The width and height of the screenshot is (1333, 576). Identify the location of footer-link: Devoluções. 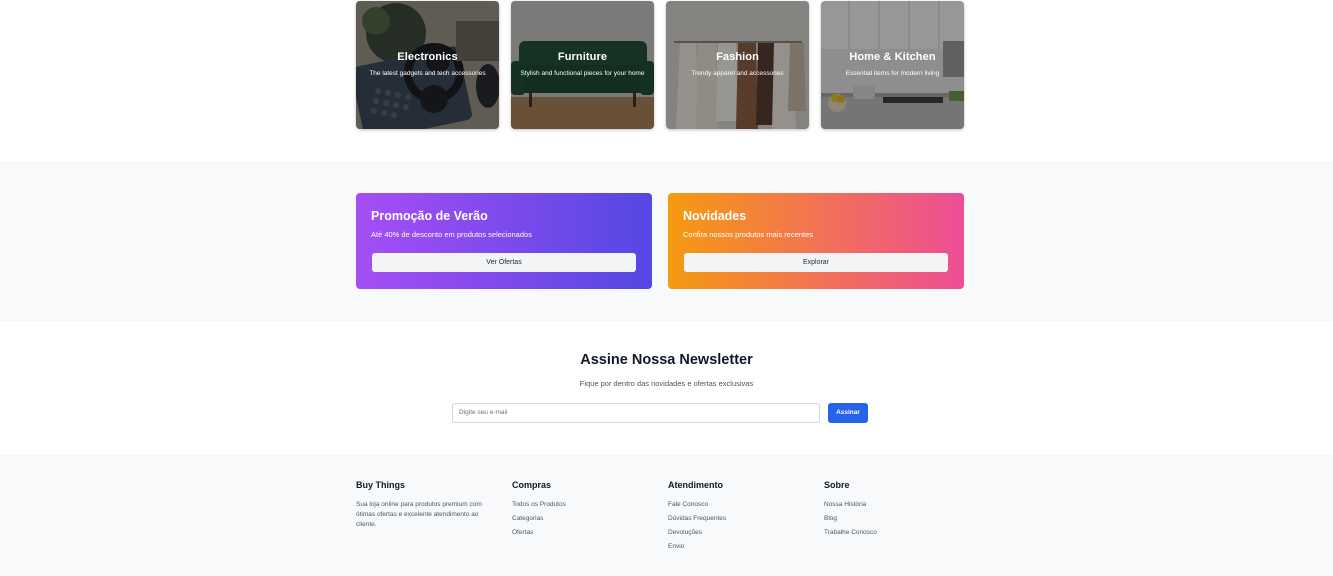
(738, 536).